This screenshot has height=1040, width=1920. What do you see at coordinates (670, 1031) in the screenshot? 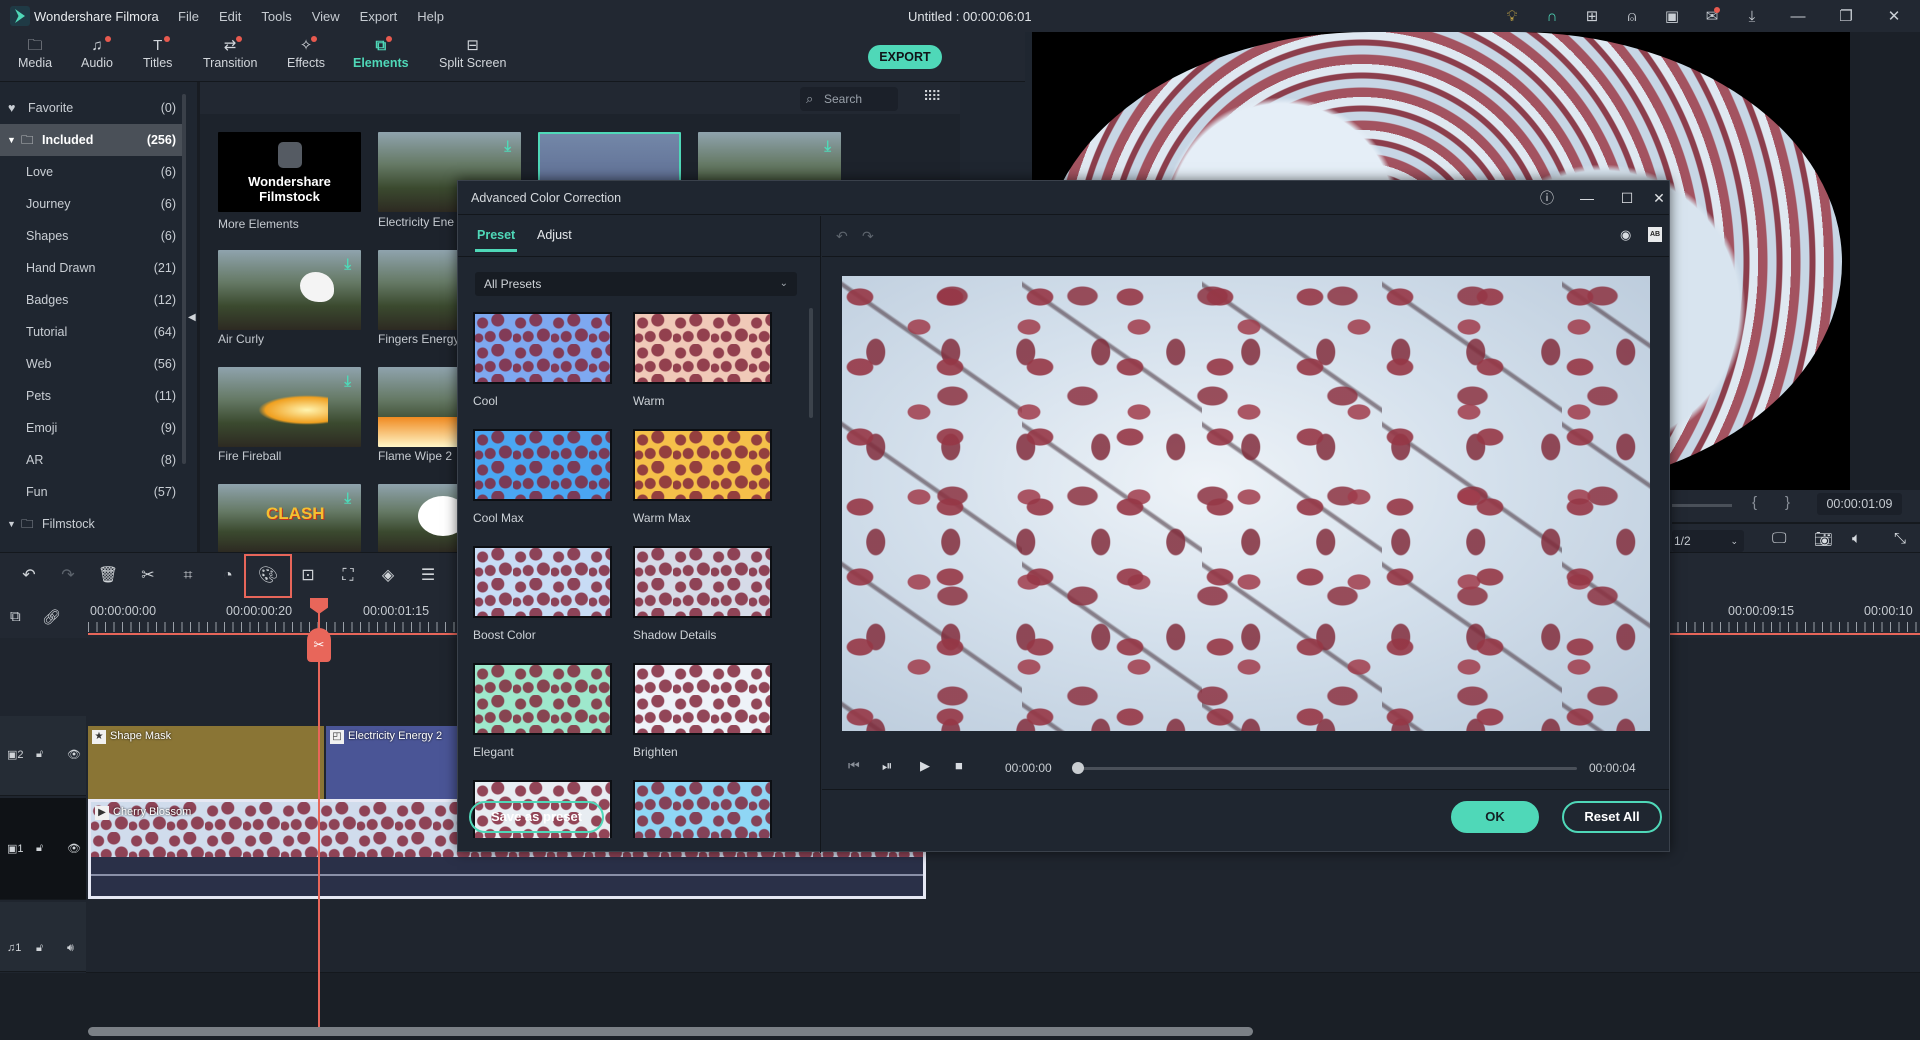
I see `timeline-scrollbar` at bounding box center [670, 1031].